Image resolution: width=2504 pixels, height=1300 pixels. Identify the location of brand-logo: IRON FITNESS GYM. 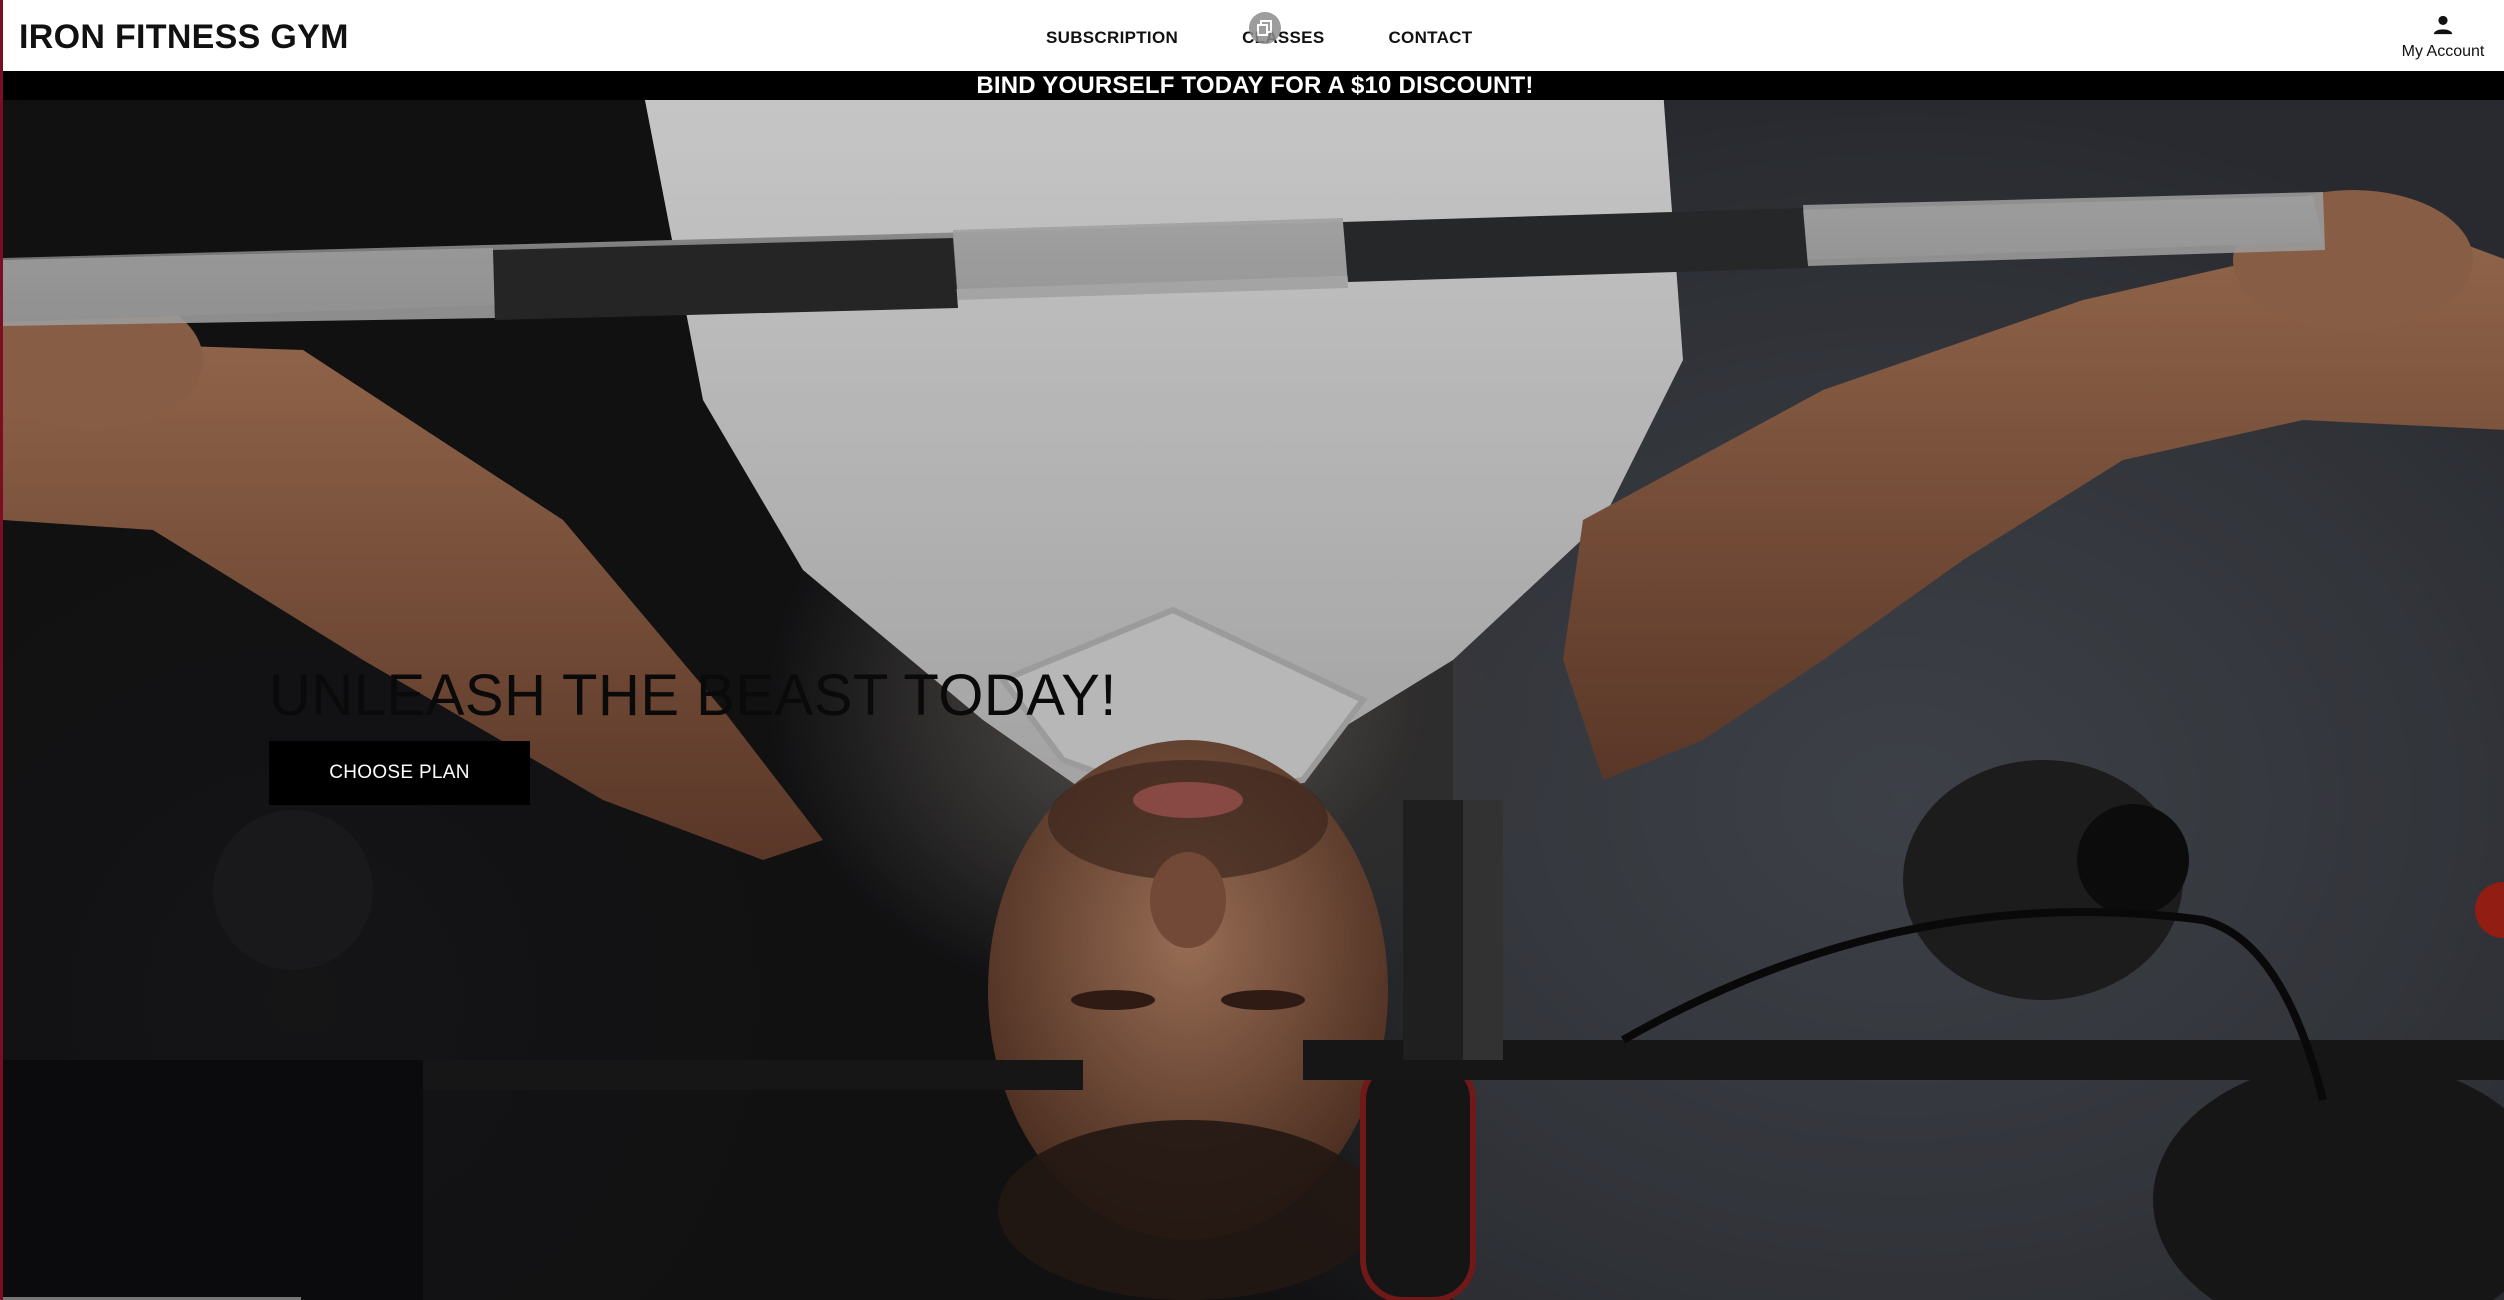
(184, 37).